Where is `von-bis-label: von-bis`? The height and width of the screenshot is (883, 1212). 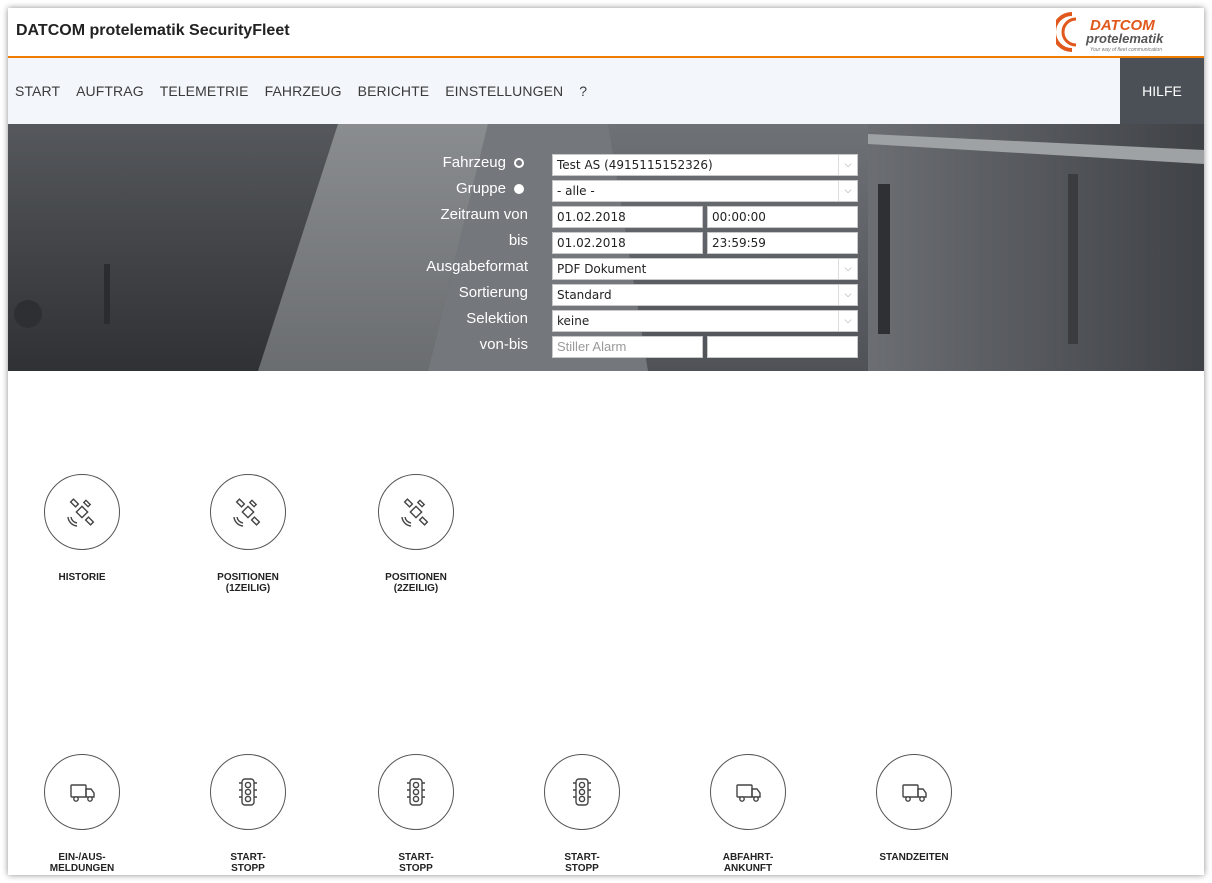
von-bis-label: von-bis is located at coordinates (503, 344).